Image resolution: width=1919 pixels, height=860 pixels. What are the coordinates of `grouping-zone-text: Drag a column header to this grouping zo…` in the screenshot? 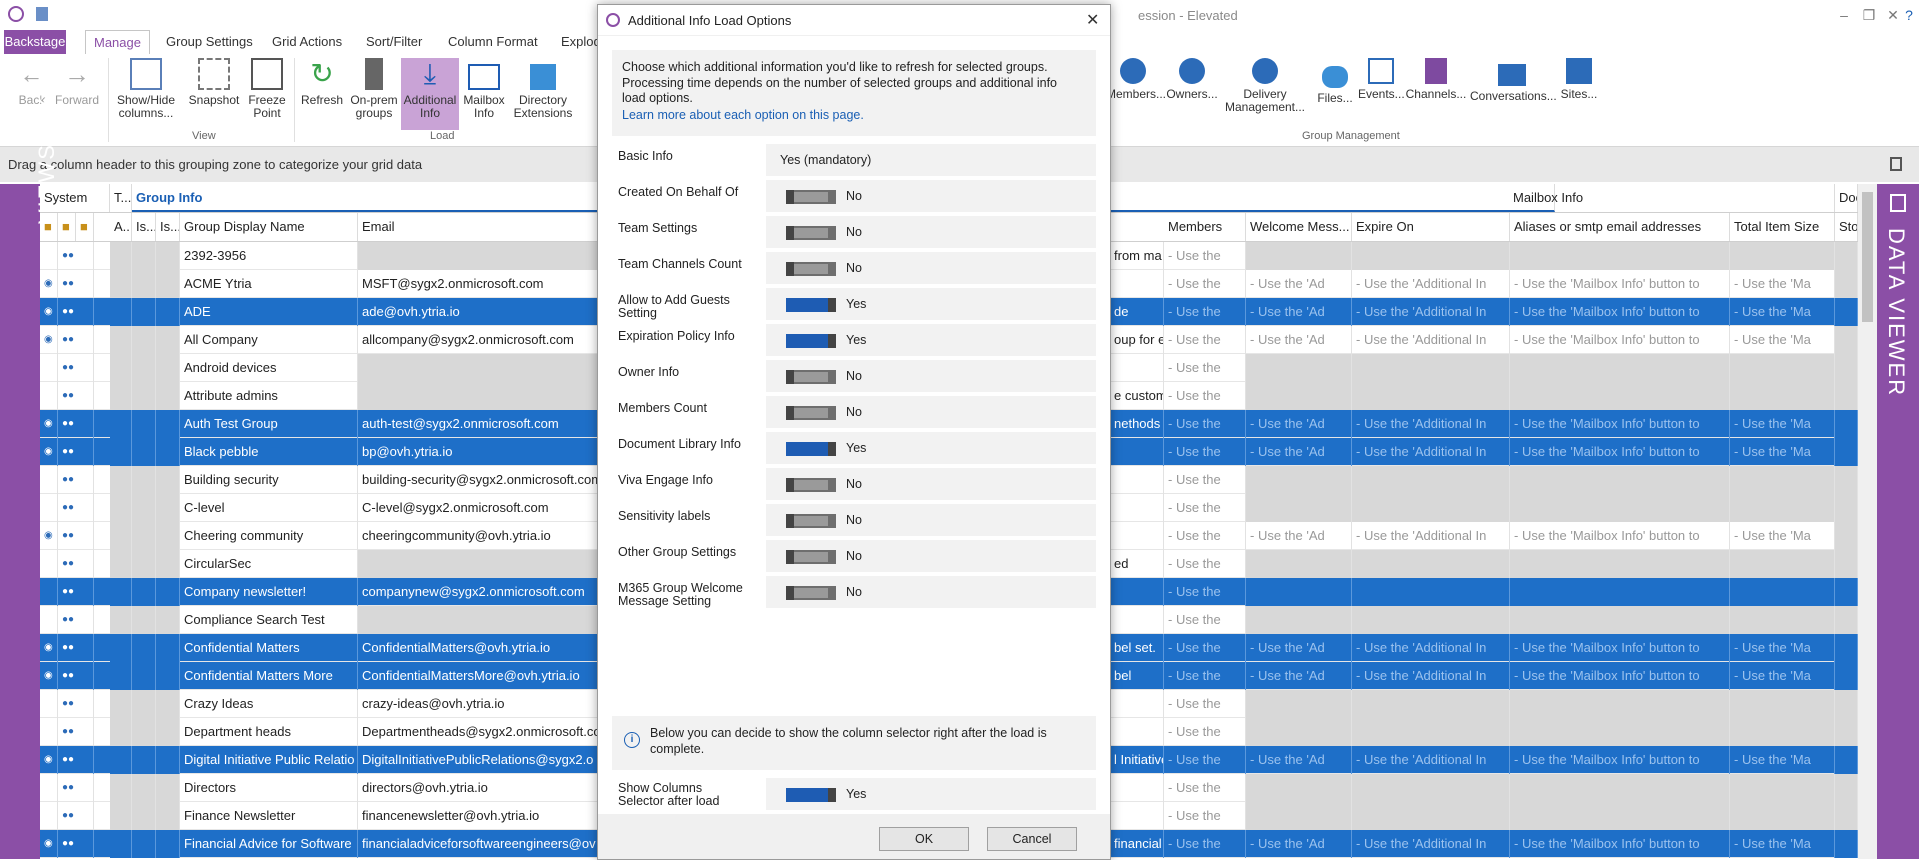 It's located at (215, 164).